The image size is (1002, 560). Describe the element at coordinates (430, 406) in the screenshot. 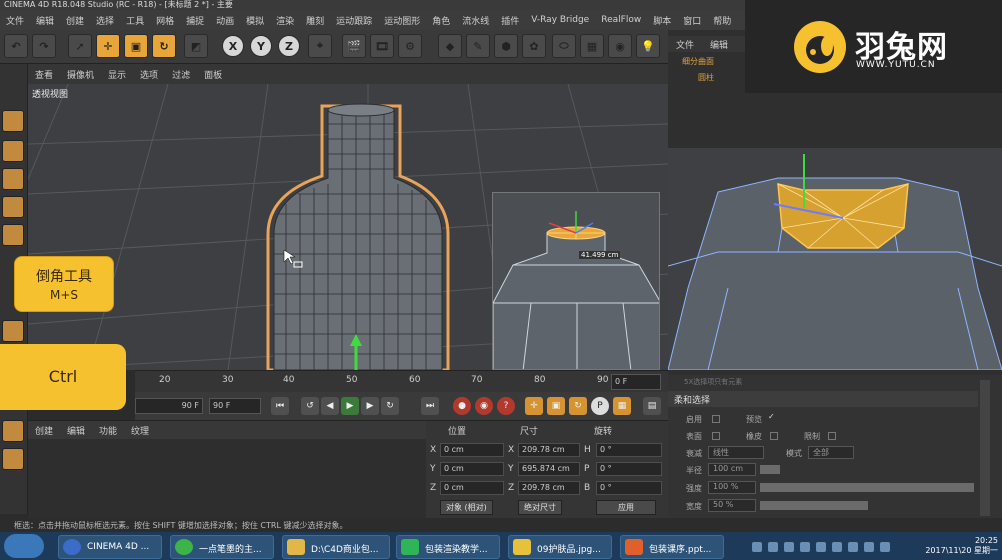

I see `go-to-end-icon: ⏭` at that location.